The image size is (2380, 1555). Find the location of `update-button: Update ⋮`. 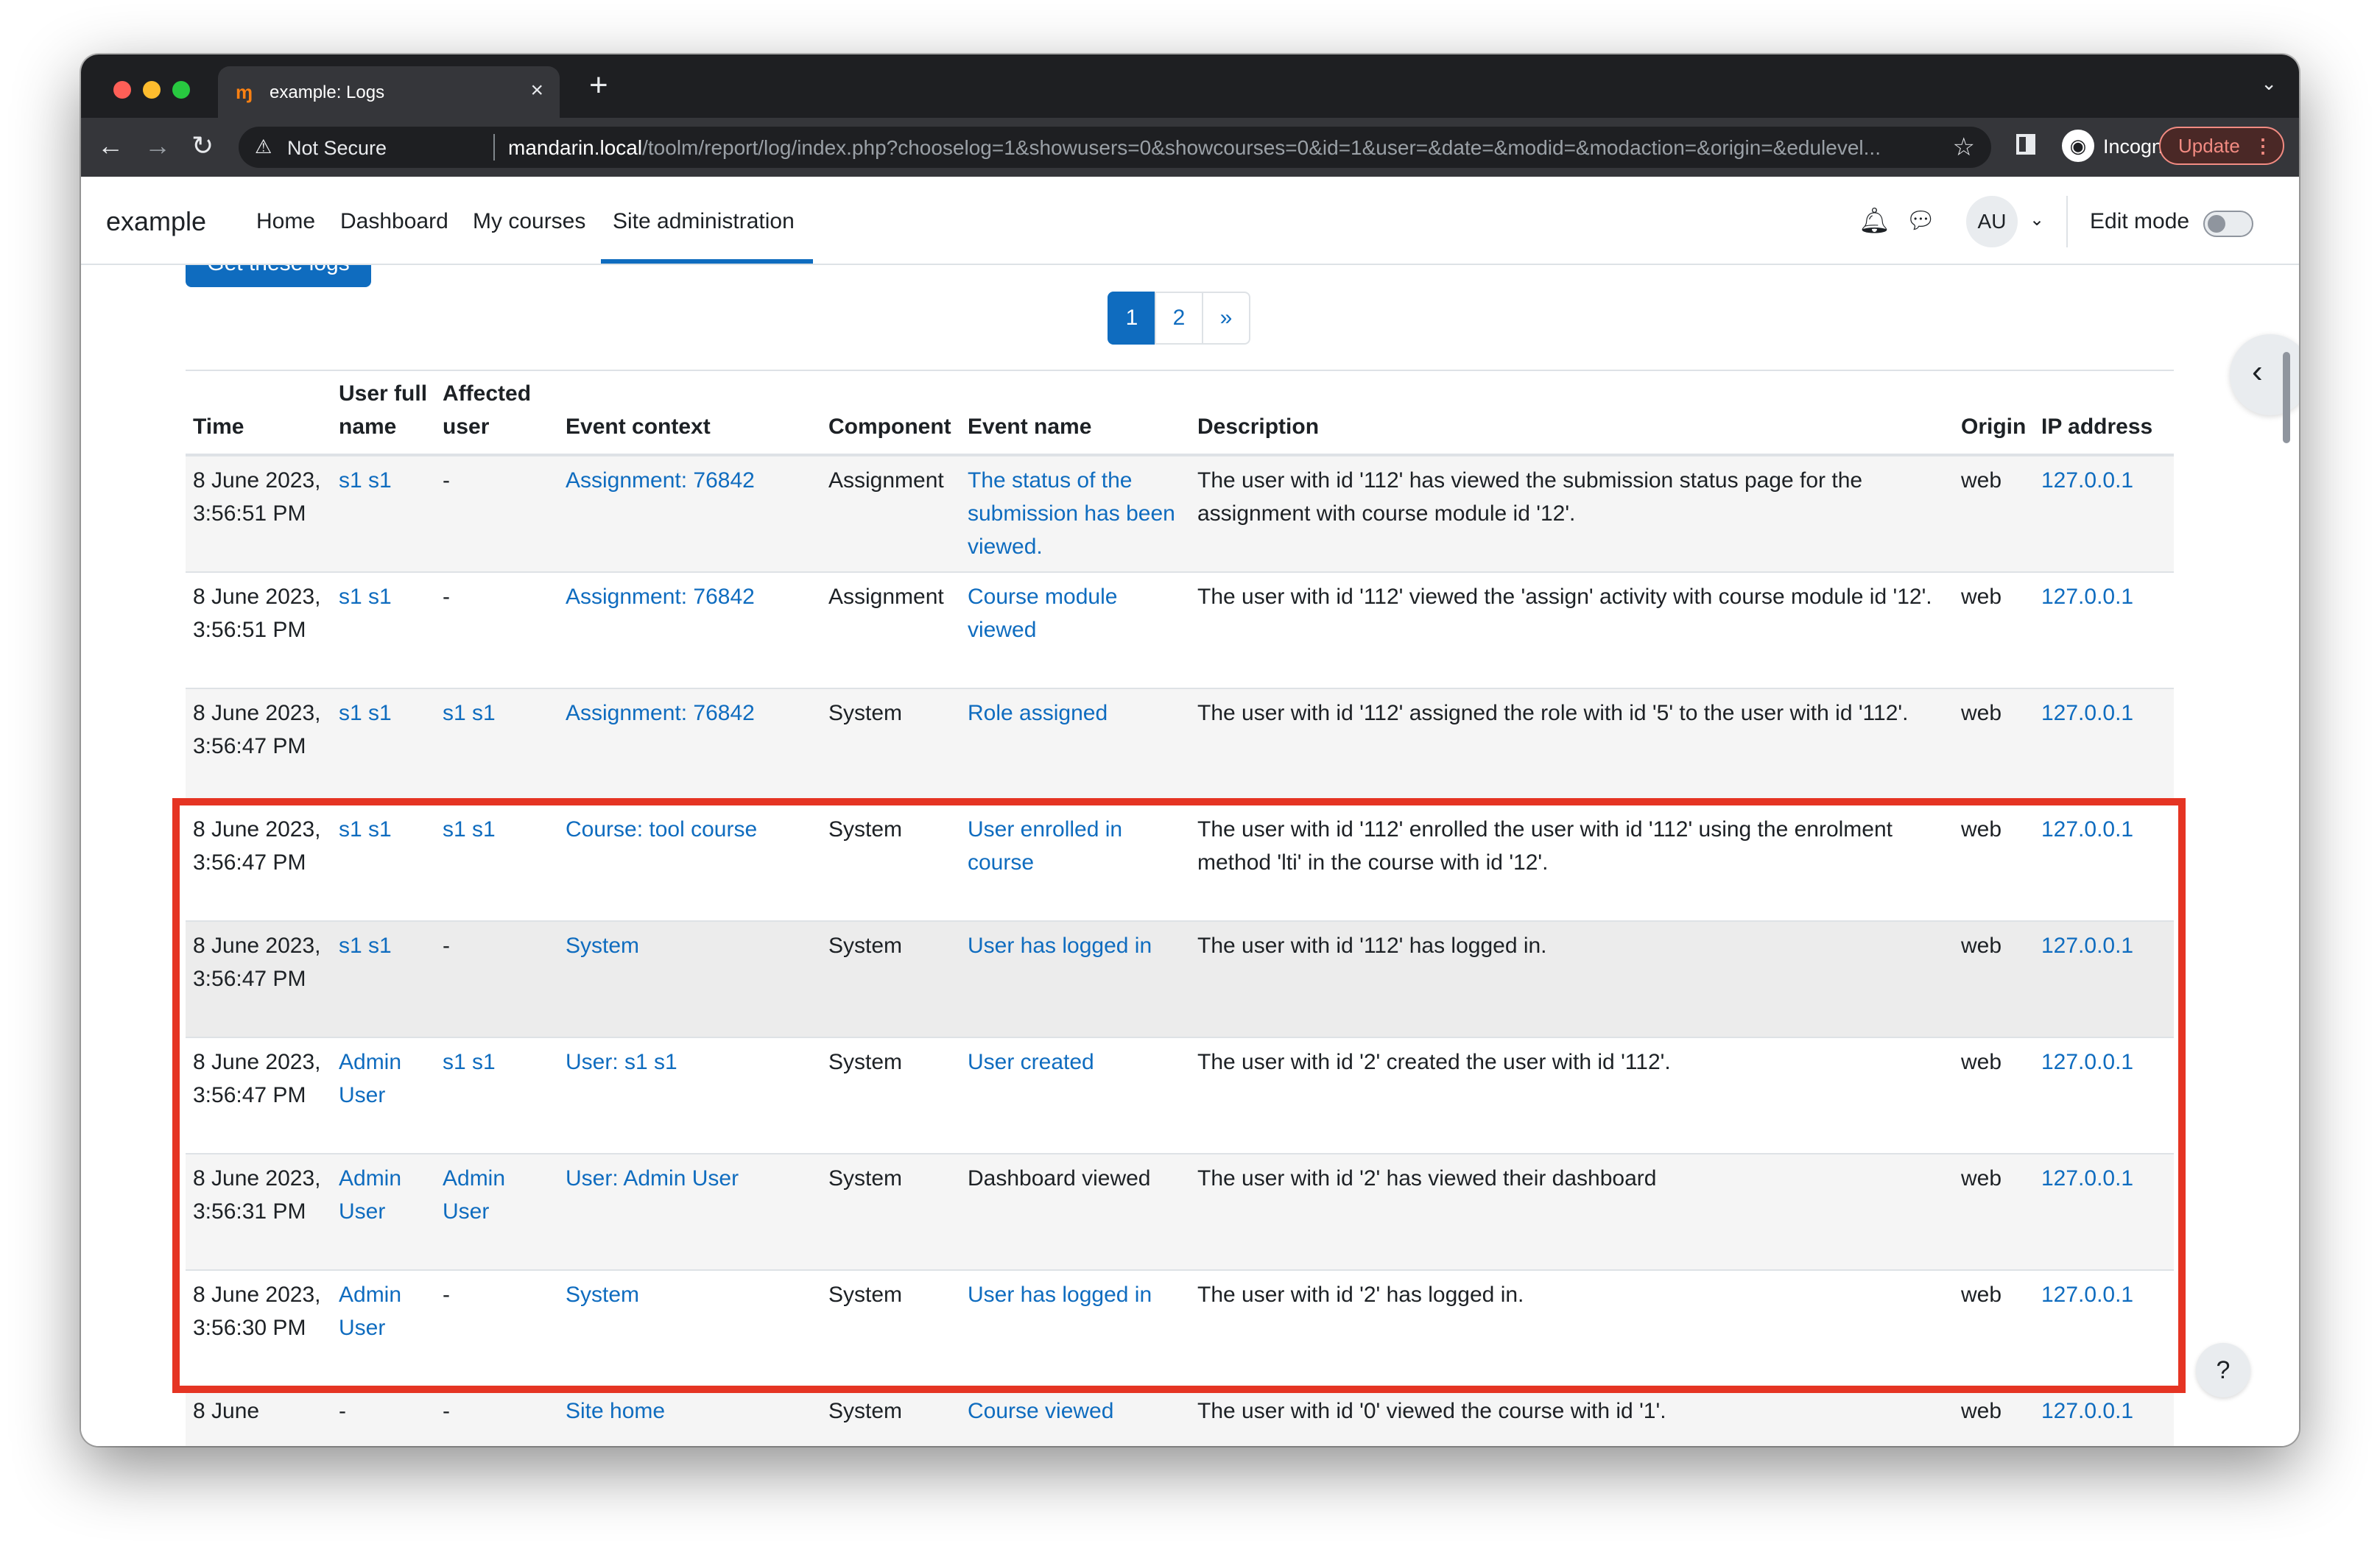

update-button: Update ⋮ is located at coordinates (2221, 146).